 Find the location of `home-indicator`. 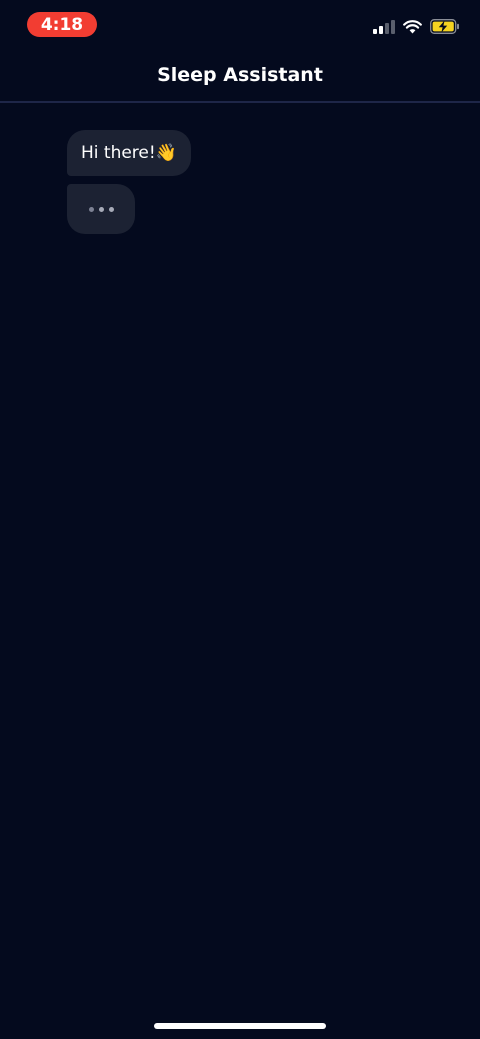

home-indicator is located at coordinates (240, 1026).